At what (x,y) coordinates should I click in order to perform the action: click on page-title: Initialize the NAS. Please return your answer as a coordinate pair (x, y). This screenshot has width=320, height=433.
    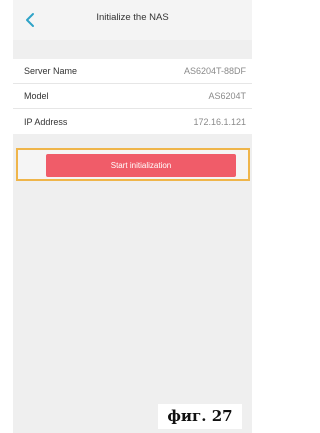
    Looking at the image, I should click on (132, 17).